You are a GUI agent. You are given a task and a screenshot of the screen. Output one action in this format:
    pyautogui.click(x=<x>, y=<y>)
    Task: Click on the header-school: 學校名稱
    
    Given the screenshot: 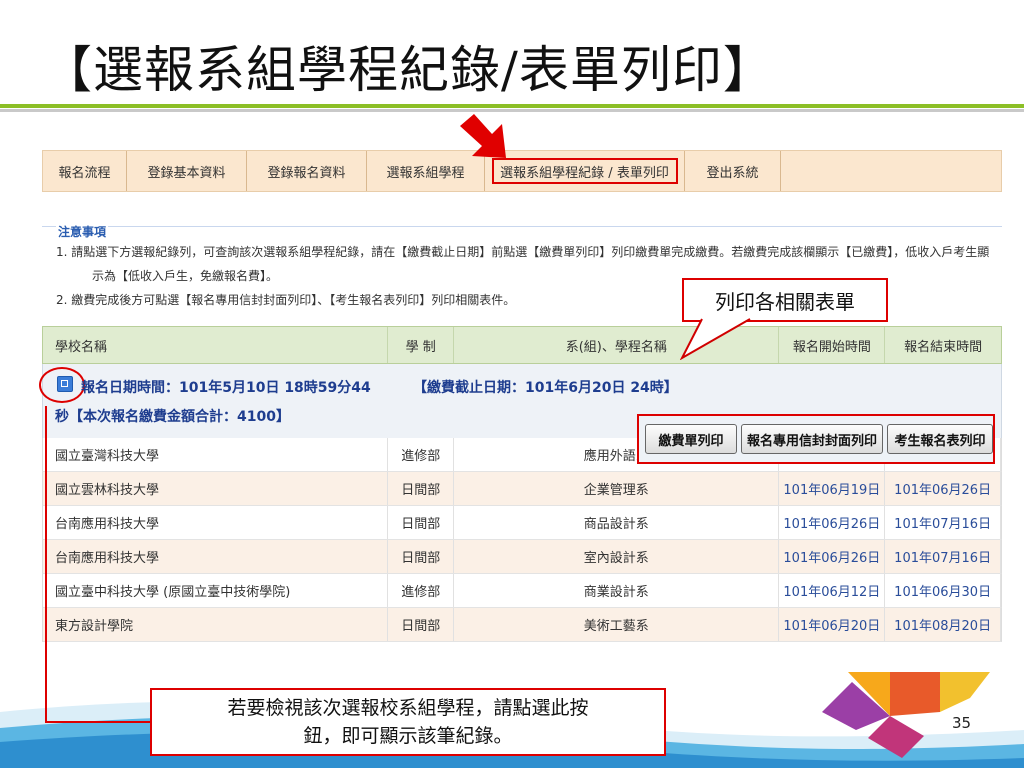 What is the action you would take?
    pyautogui.click(x=216, y=345)
    